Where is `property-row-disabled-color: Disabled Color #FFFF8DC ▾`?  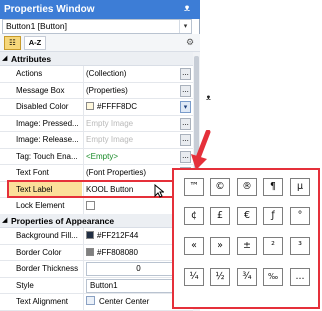 property-row-disabled-color: Disabled Color #FFFF8DC ▾ is located at coordinates (100, 107).